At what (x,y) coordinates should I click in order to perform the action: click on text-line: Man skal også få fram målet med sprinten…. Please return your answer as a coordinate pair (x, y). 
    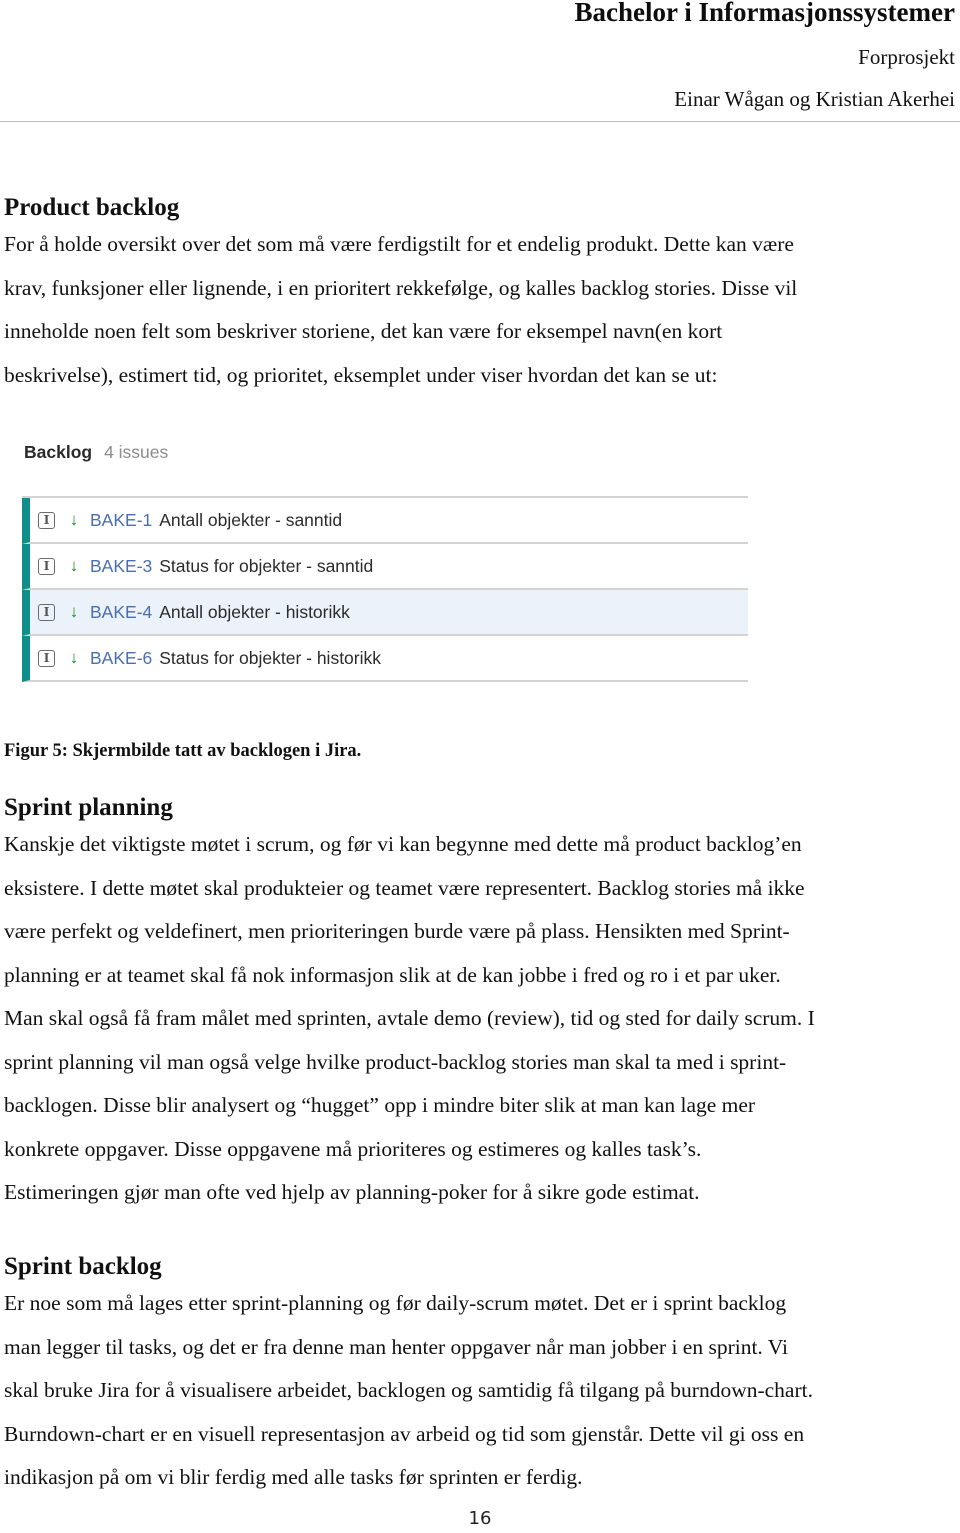
    Looking at the image, I should click on (409, 1018).